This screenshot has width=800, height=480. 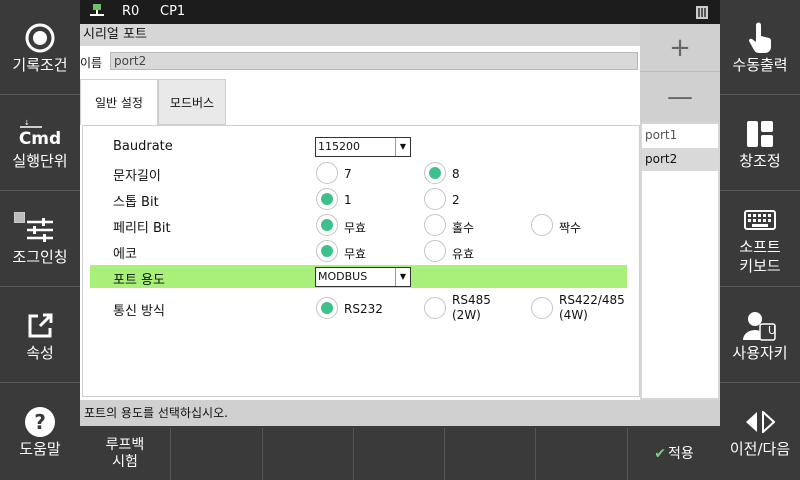 I want to click on stop-bit-label: 스톱 Bit, so click(x=136, y=202).